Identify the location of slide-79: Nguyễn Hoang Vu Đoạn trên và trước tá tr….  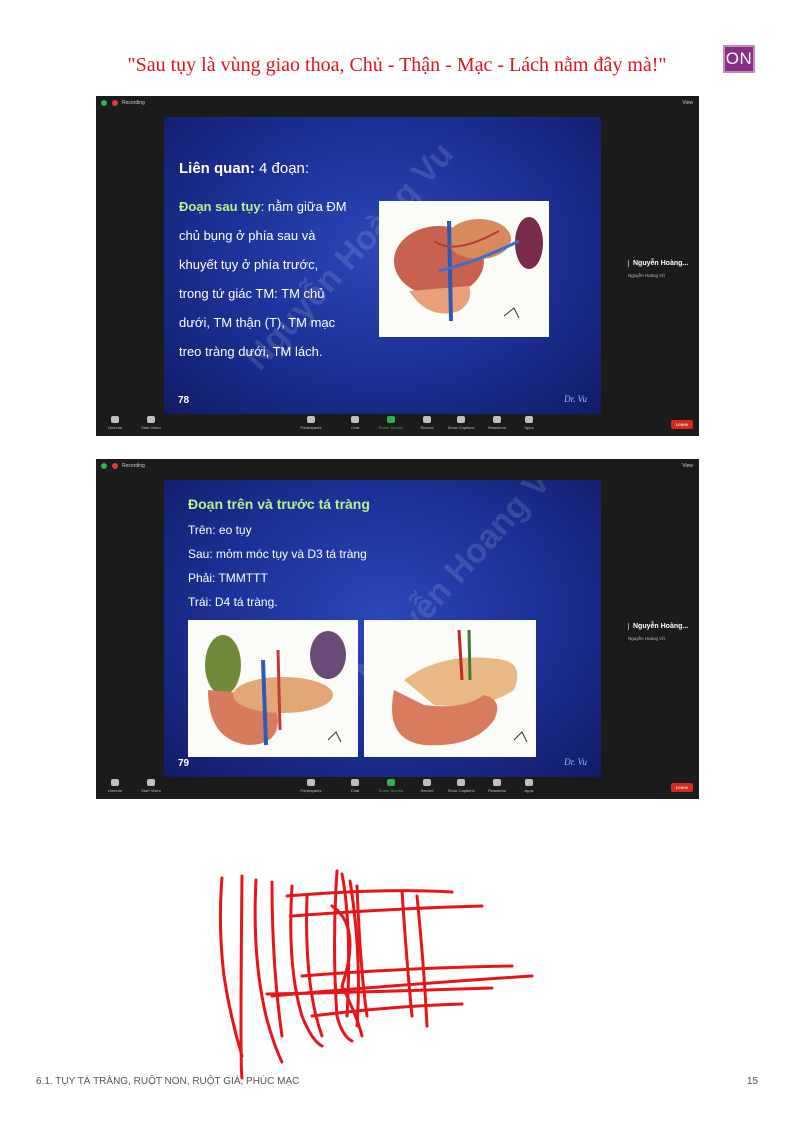
(382, 628).